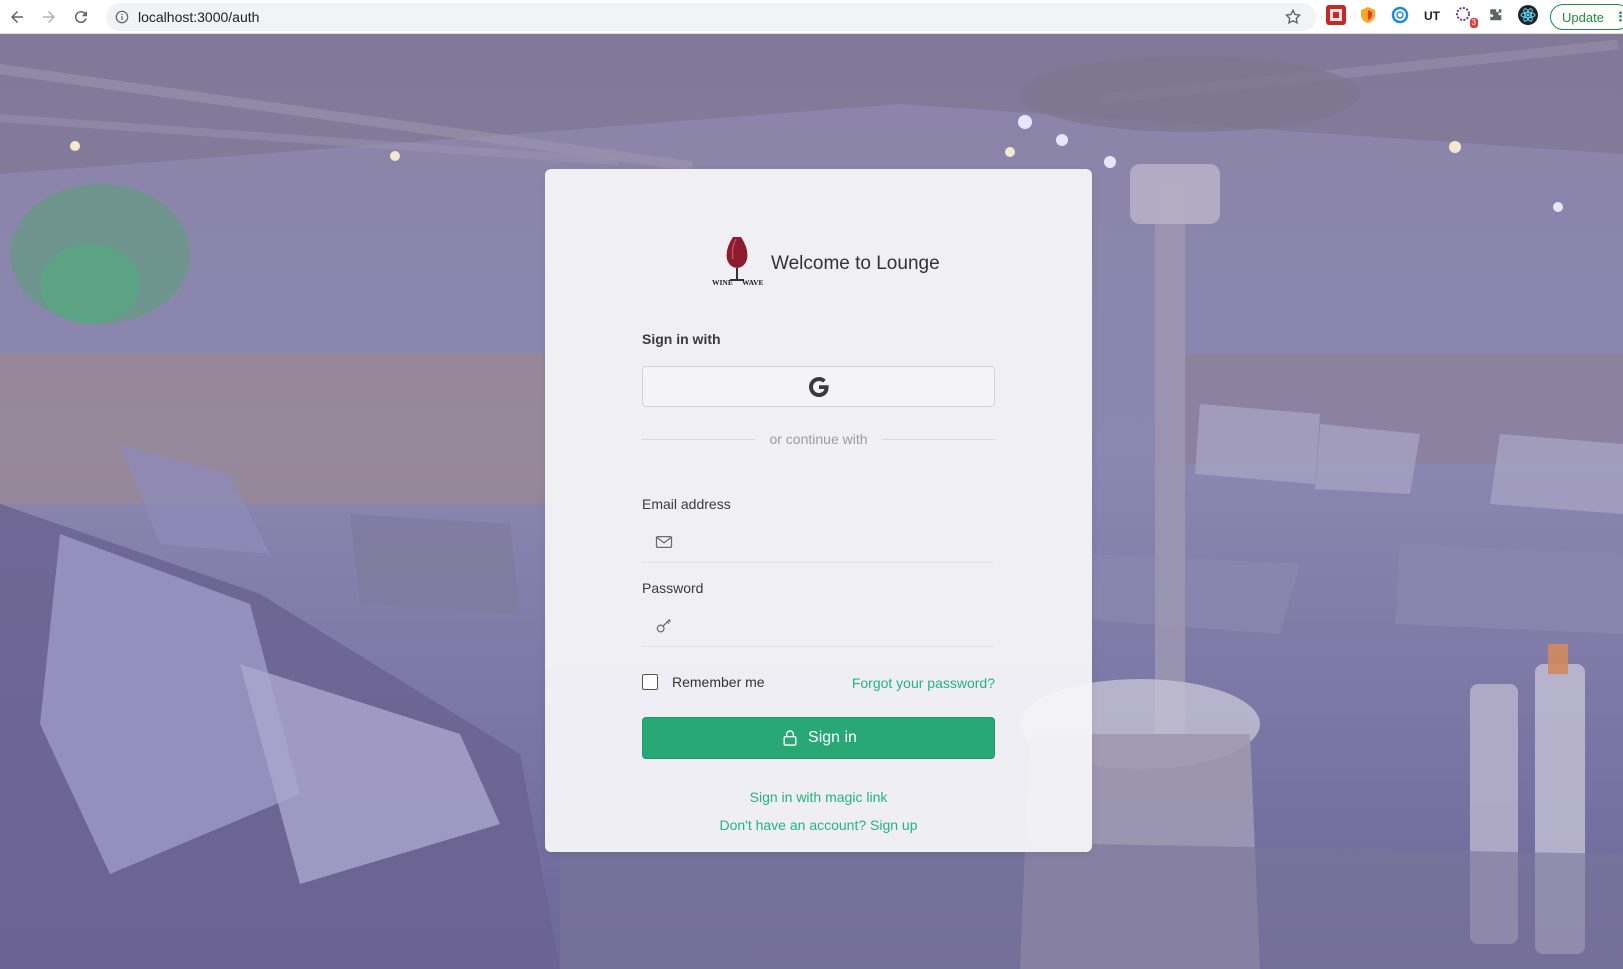 The height and width of the screenshot is (969, 1623). I want to click on extensions-area: UT 3, so click(1438, 16).